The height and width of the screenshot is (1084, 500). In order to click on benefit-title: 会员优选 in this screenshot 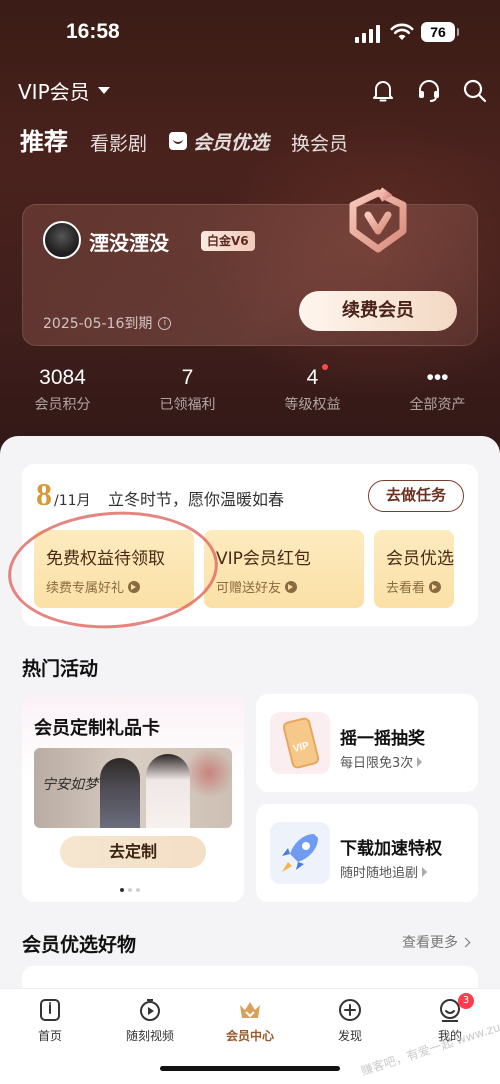, I will do `click(420, 559)`.